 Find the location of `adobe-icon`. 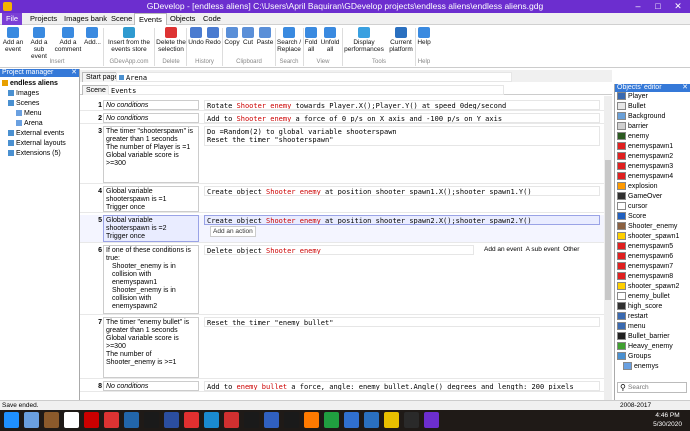

adobe-icon is located at coordinates (91, 420).